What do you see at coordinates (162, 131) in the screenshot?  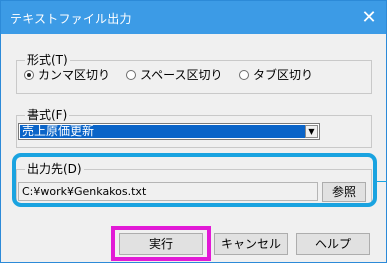 I see `style-select-value: 売上原価更新` at bounding box center [162, 131].